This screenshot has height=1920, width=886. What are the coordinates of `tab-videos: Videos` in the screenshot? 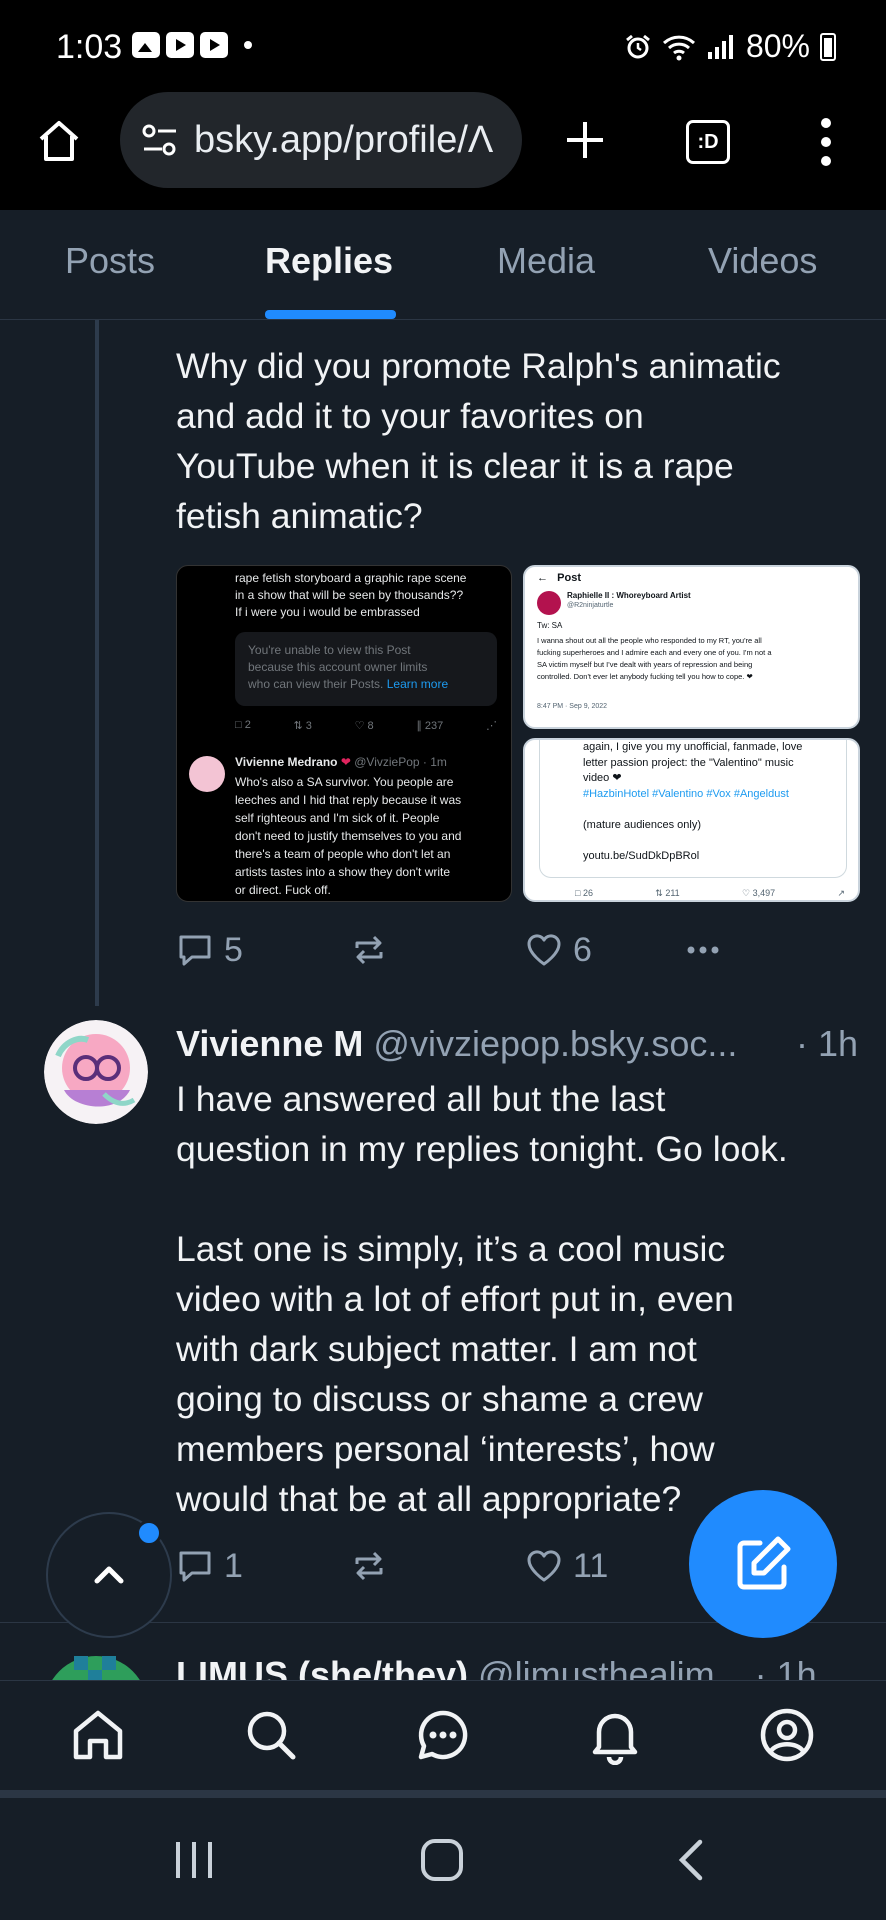 It's located at (762, 261).